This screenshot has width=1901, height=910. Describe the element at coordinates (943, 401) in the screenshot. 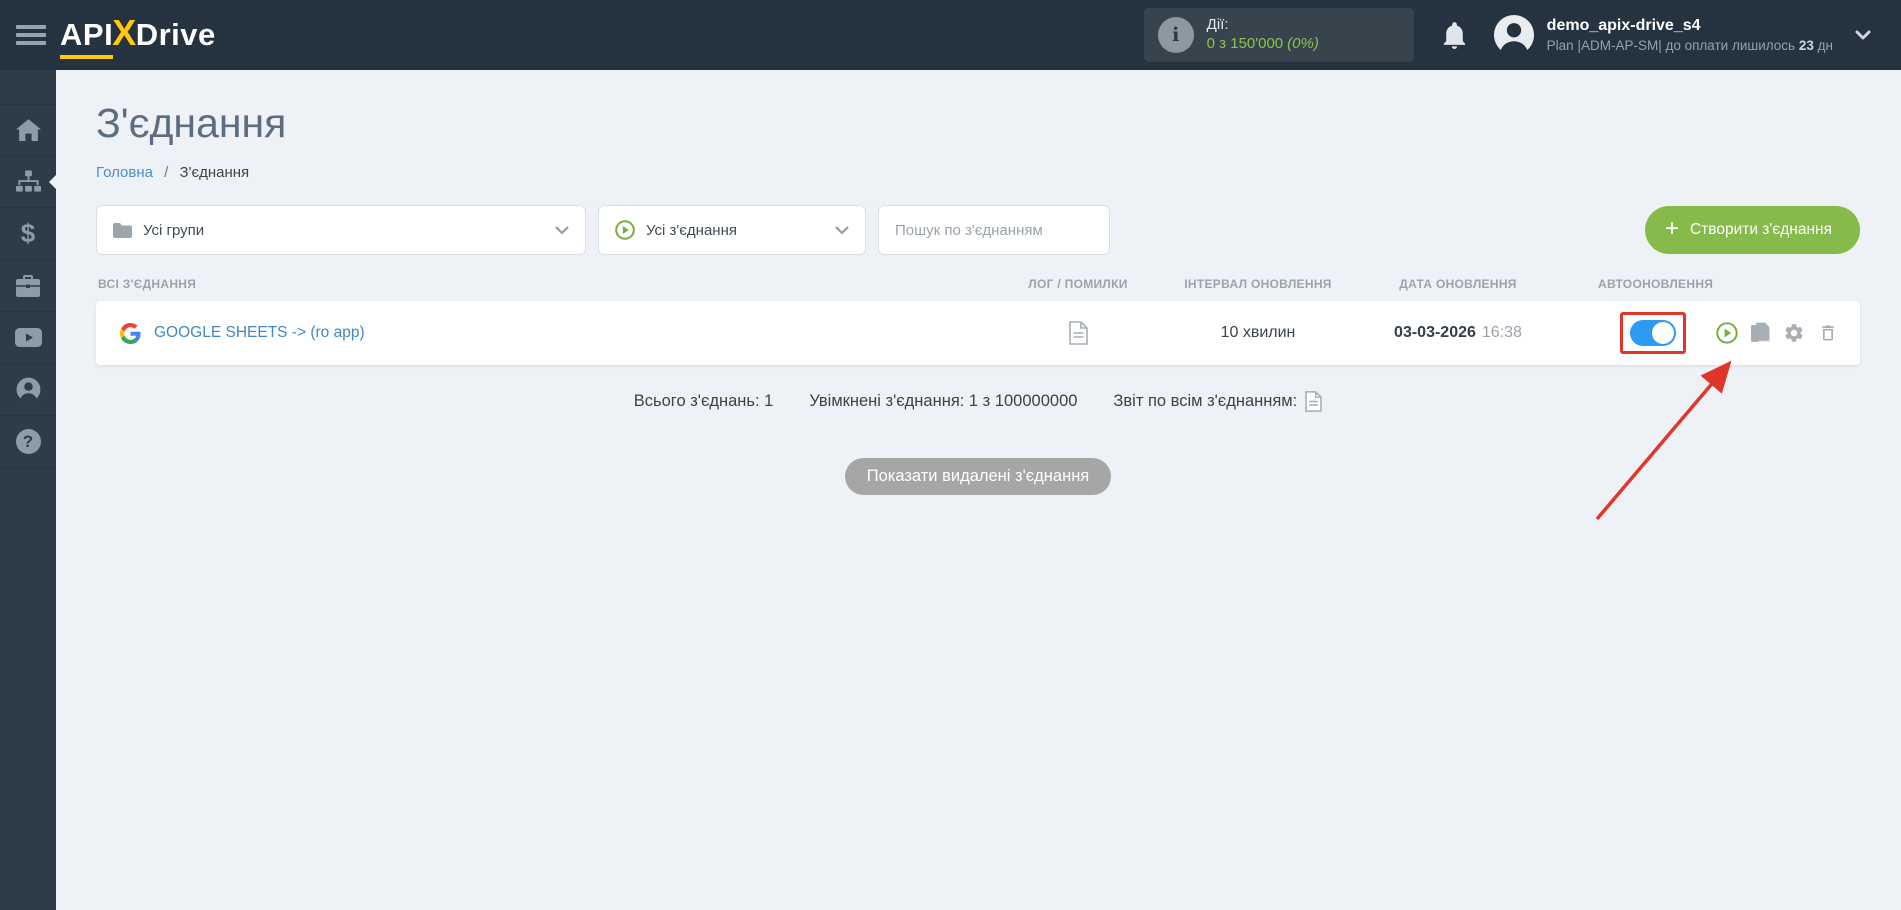

I see `summary-enabled: Увімкнені з'єднання: 1 з 100000000` at that location.